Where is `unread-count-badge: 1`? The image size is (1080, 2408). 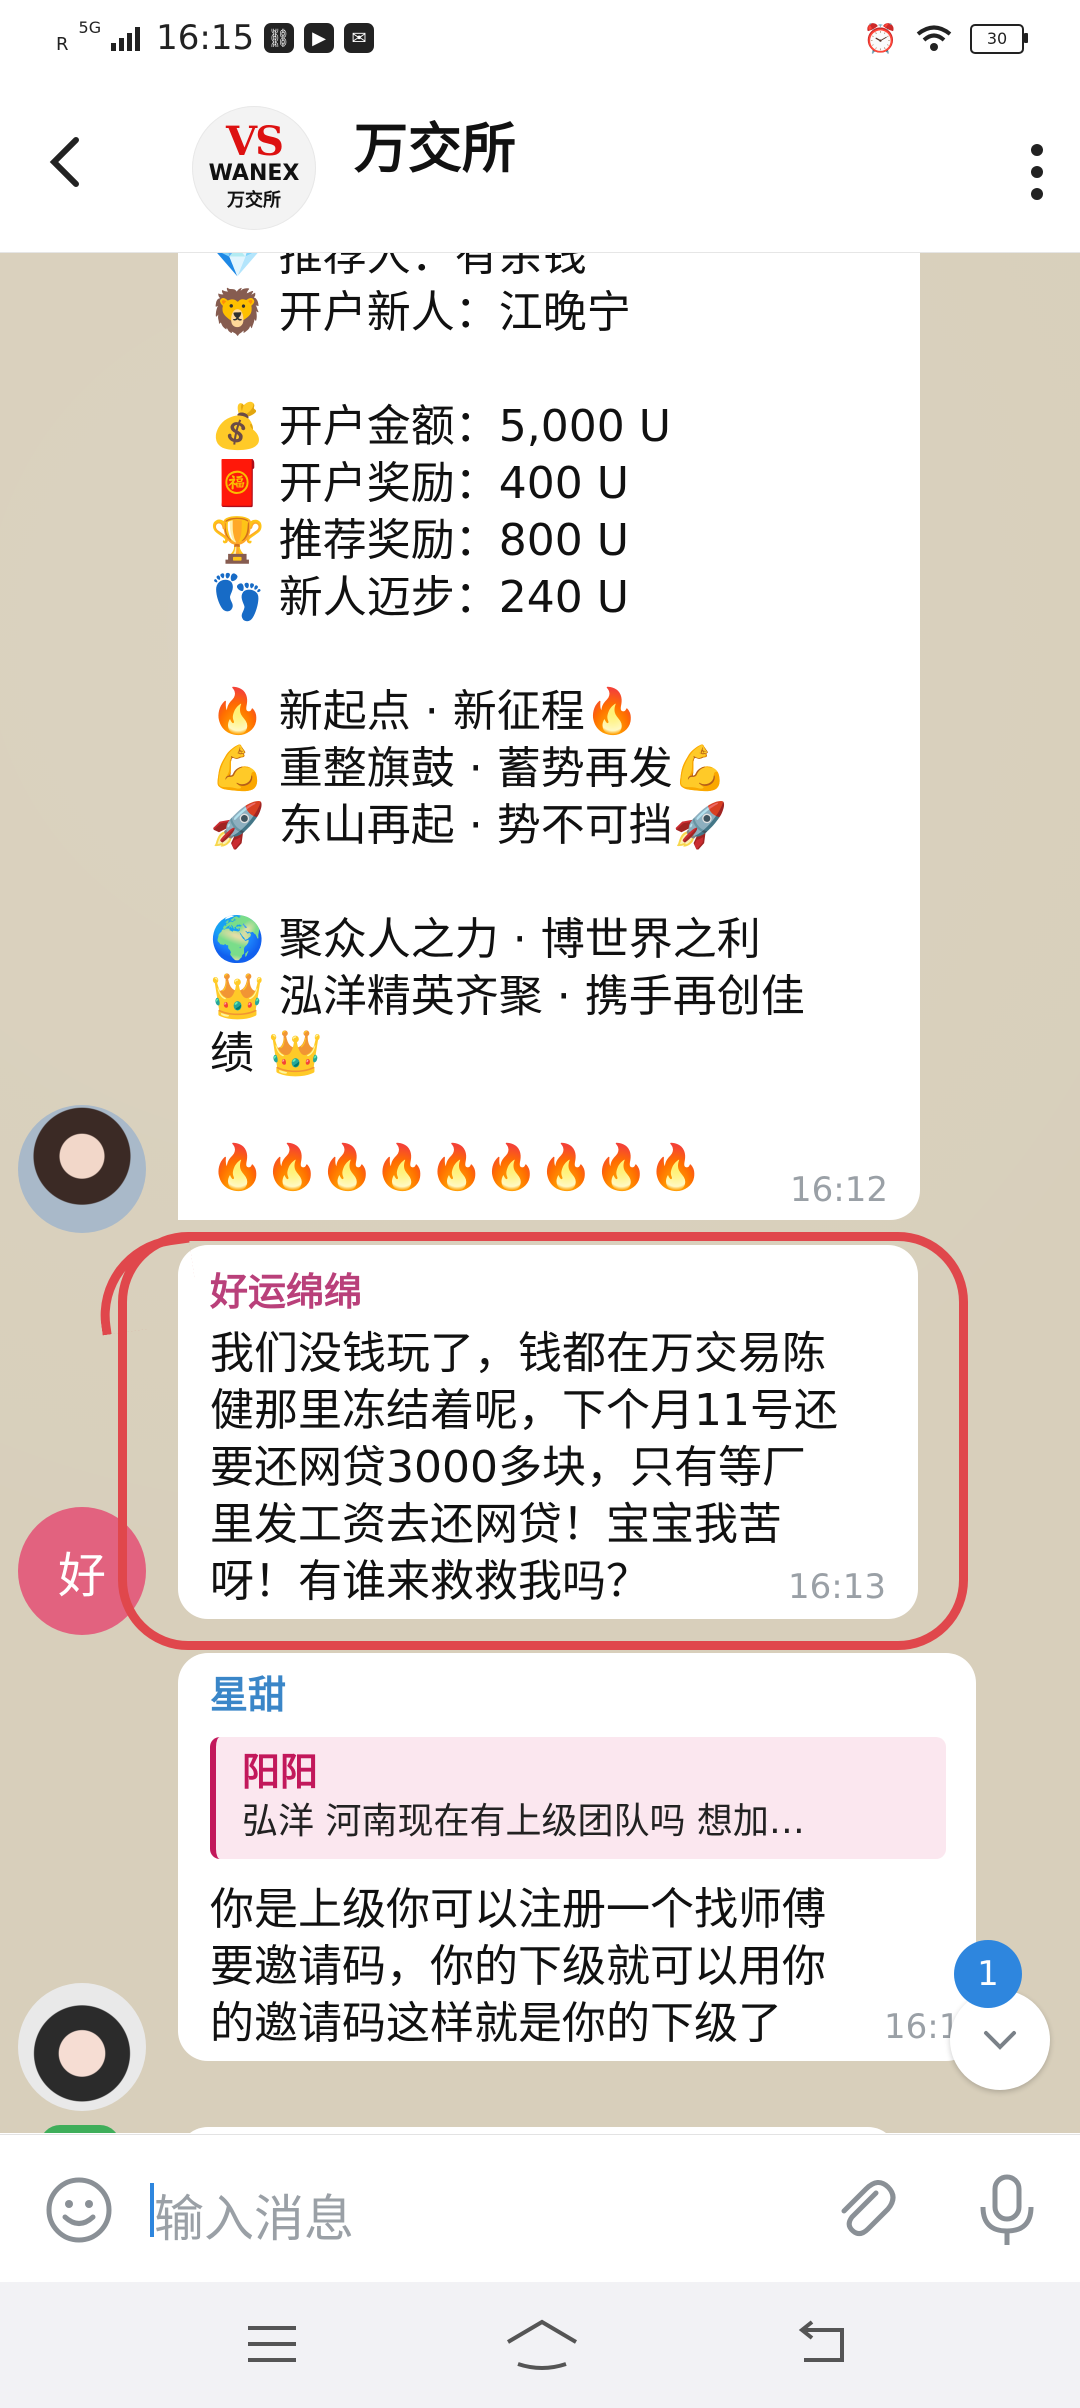
unread-count-badge: 1 is located at coordinates (988, 1974).